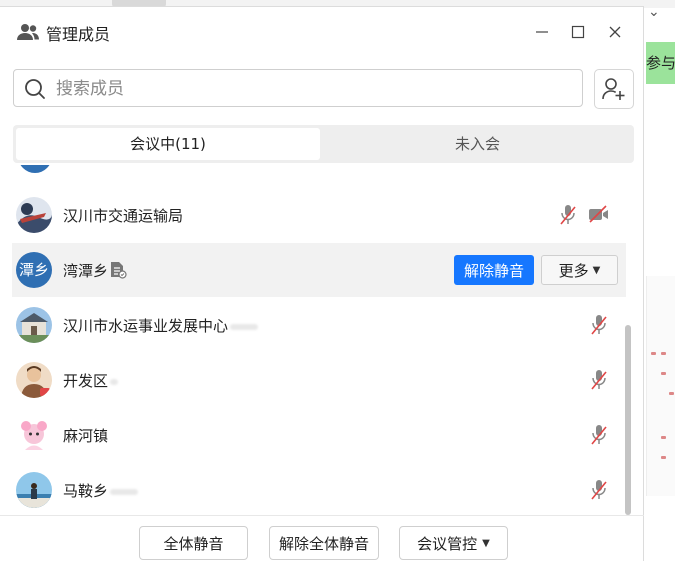 The width and height of the screenshot is (675, 563). What do you see at coordinates (660, 386) in the screenshot?
I see `background-panel` at bounding box center [660, 386].